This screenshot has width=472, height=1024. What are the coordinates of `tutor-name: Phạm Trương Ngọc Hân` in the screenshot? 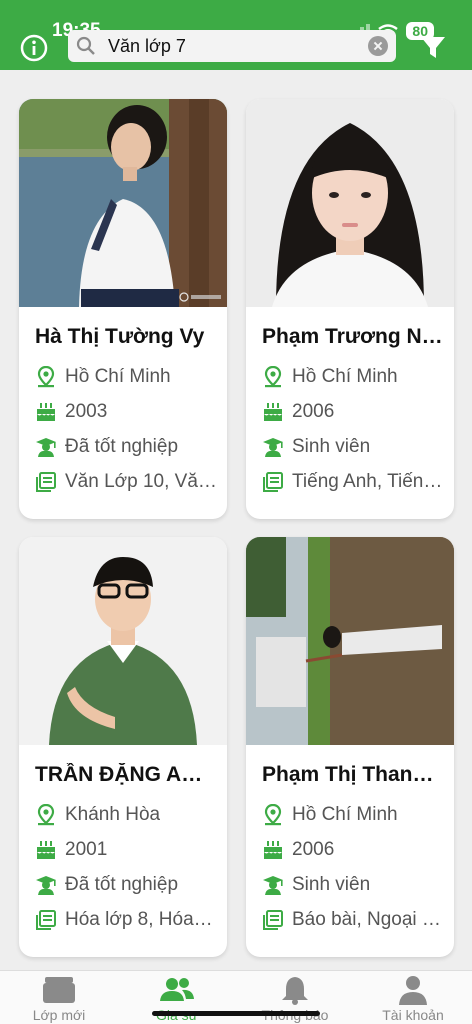 It's located at (353, 336).